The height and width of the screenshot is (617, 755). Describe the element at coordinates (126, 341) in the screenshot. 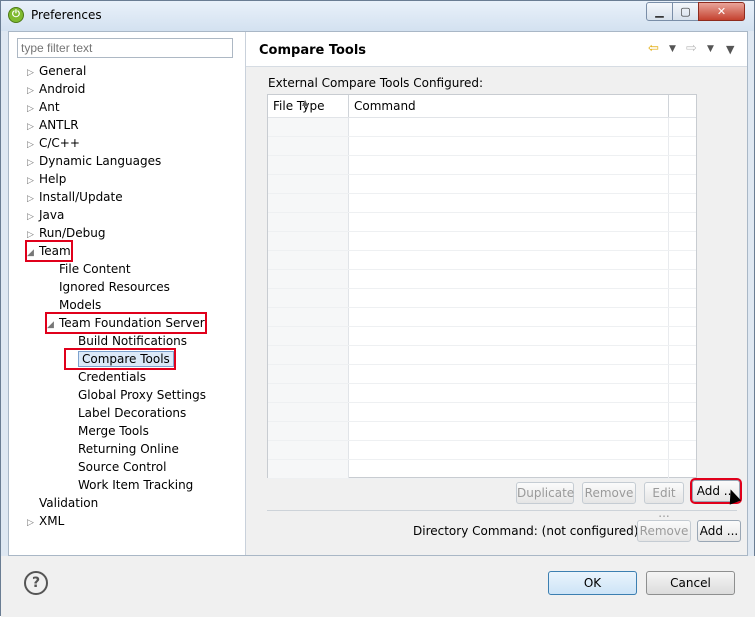

I see `tree-item-build-notifications: Build Notifications` at that location.